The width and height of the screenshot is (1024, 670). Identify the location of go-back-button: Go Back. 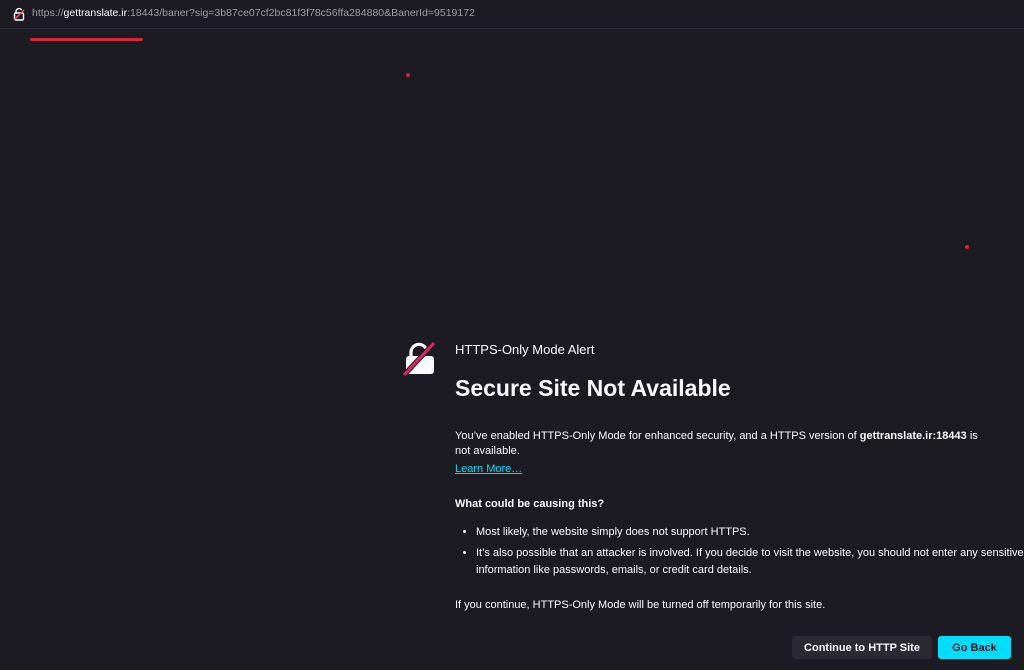
(974, 647).